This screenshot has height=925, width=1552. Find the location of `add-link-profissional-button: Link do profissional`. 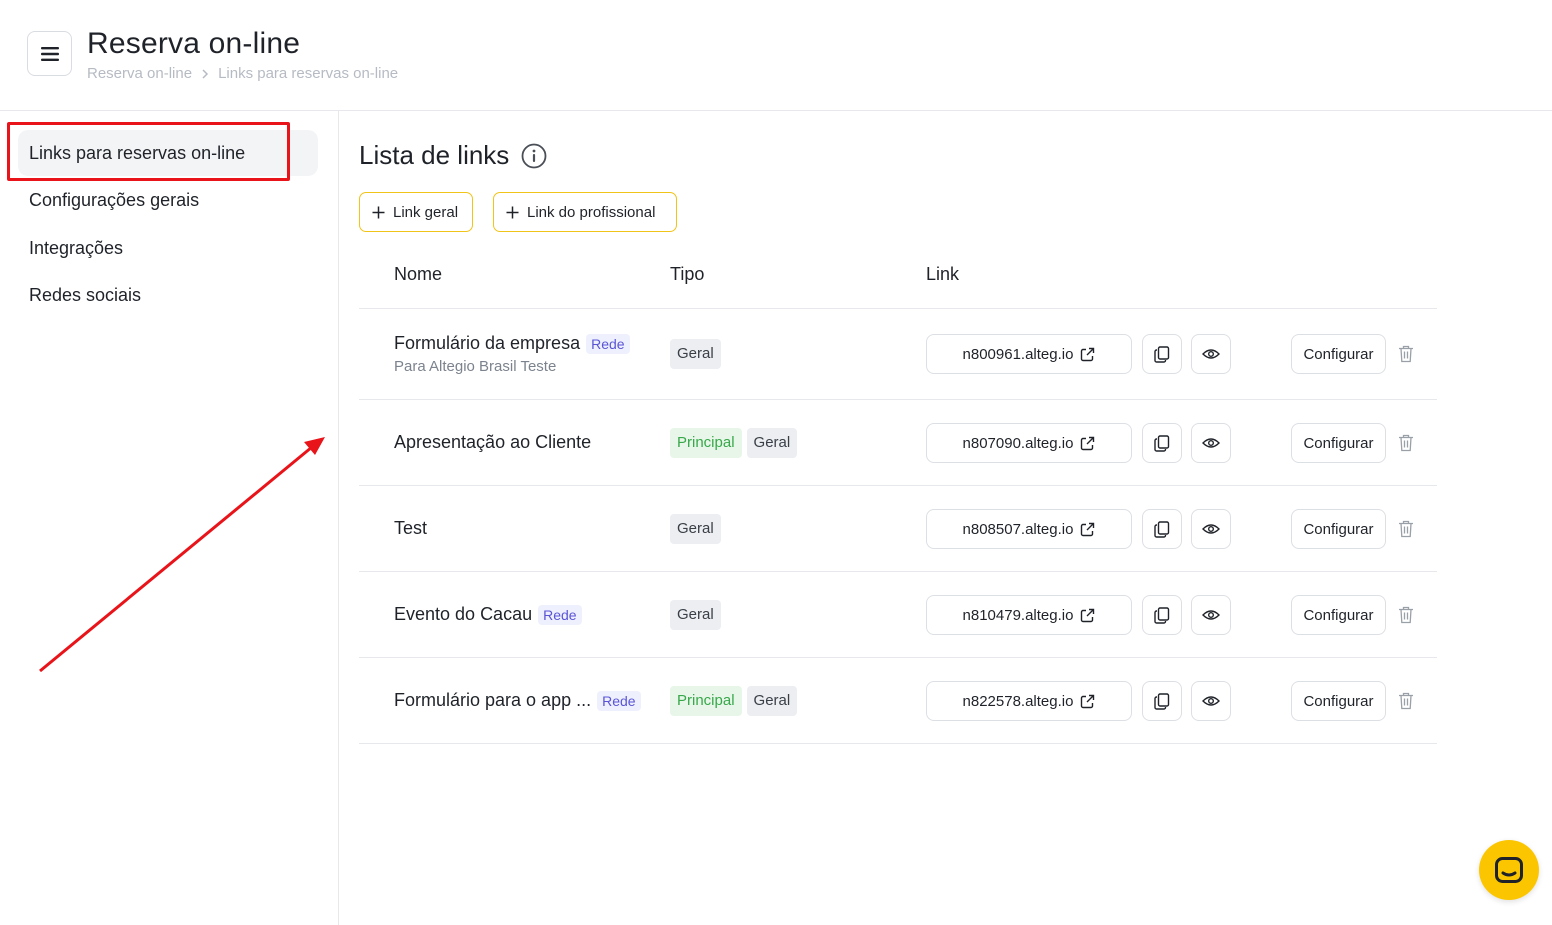

add-link-profissional-button: Link do profissional is located at coordinates (585, 212).